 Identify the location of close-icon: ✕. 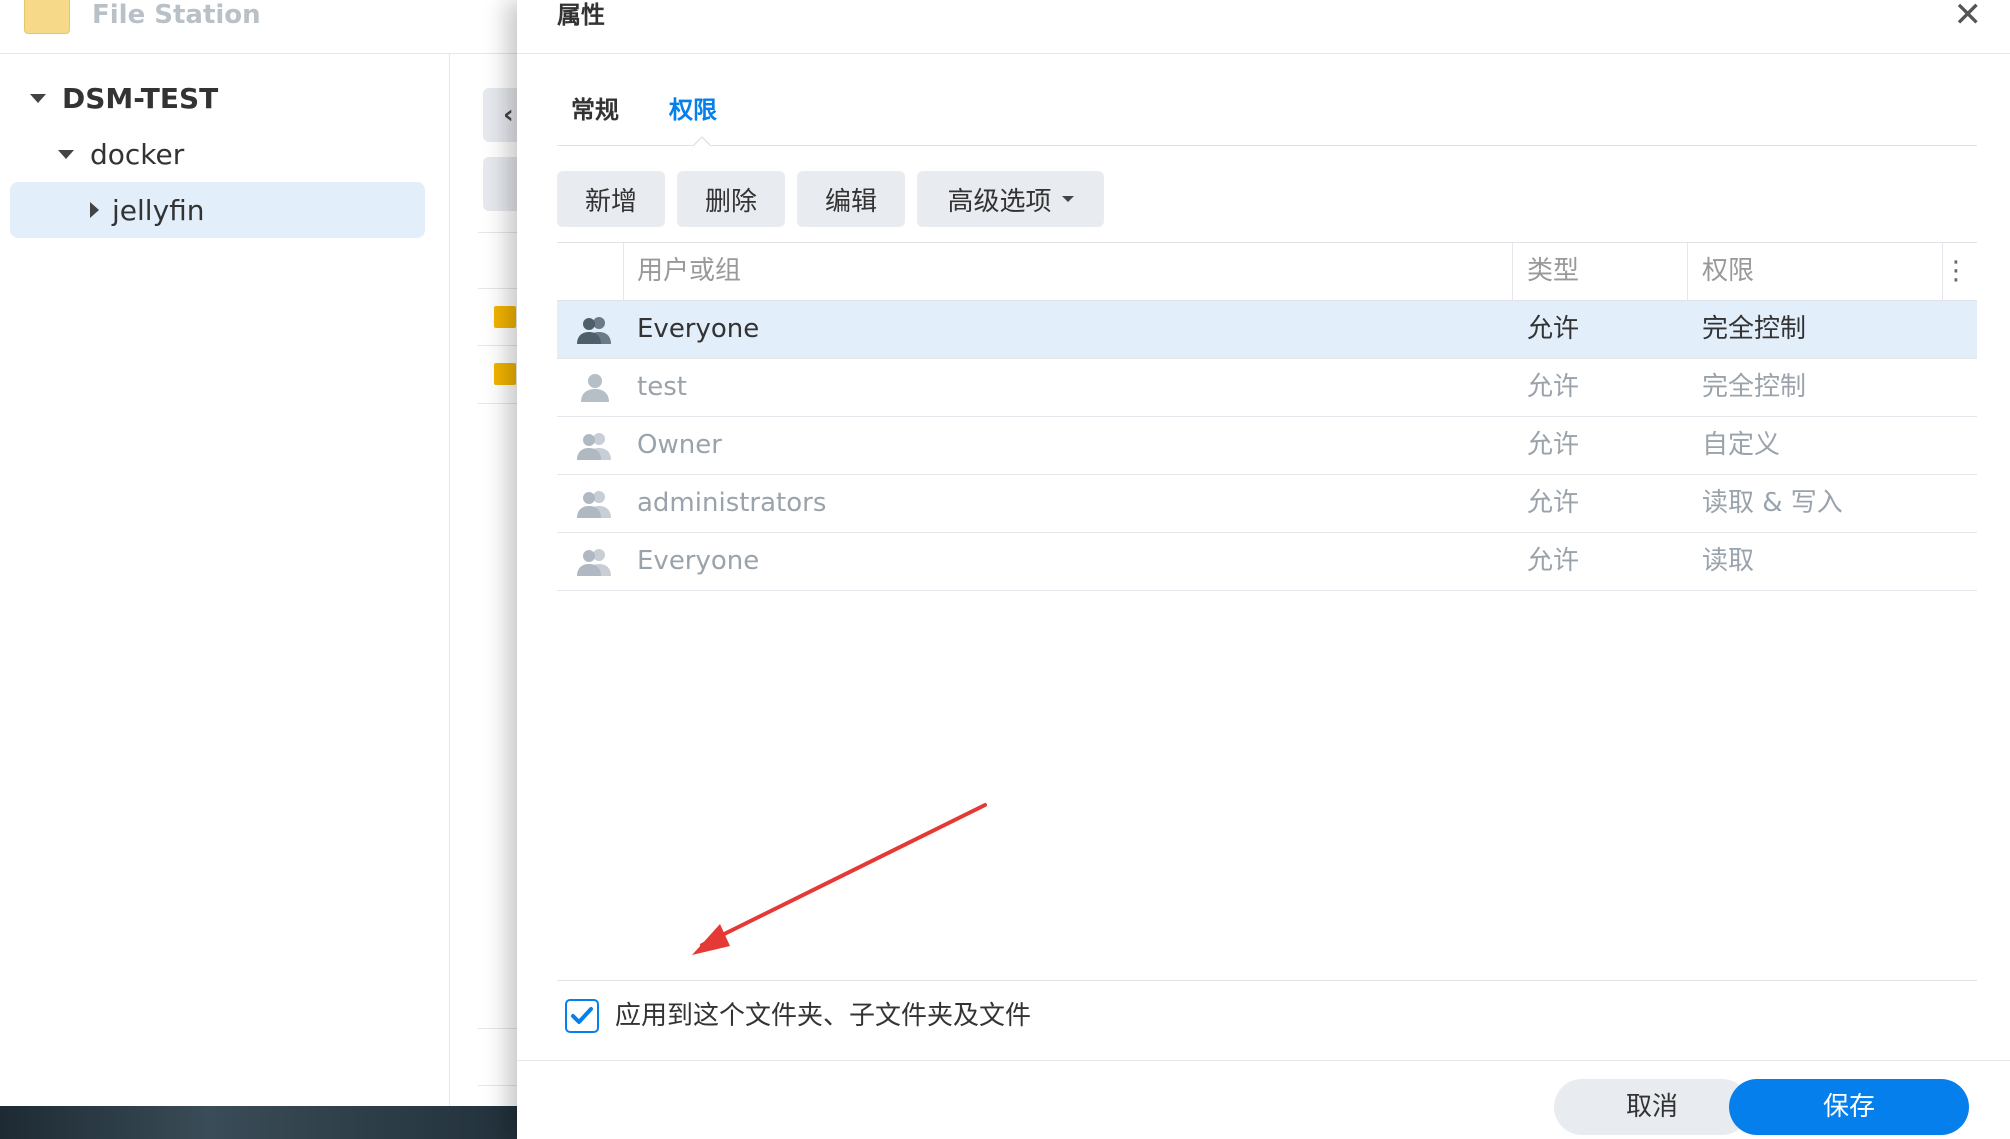
(1968, 16).